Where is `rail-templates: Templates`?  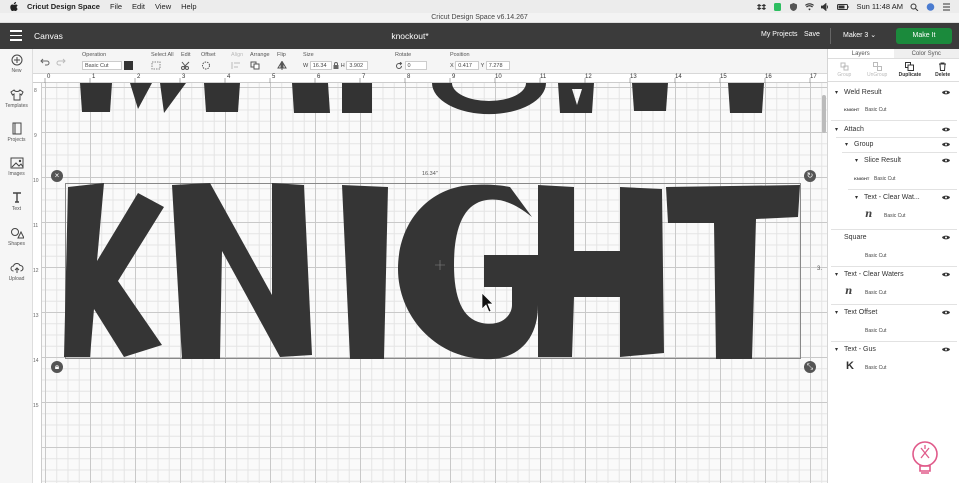 rail-templates: Templates is located at coordinates (16, 99).